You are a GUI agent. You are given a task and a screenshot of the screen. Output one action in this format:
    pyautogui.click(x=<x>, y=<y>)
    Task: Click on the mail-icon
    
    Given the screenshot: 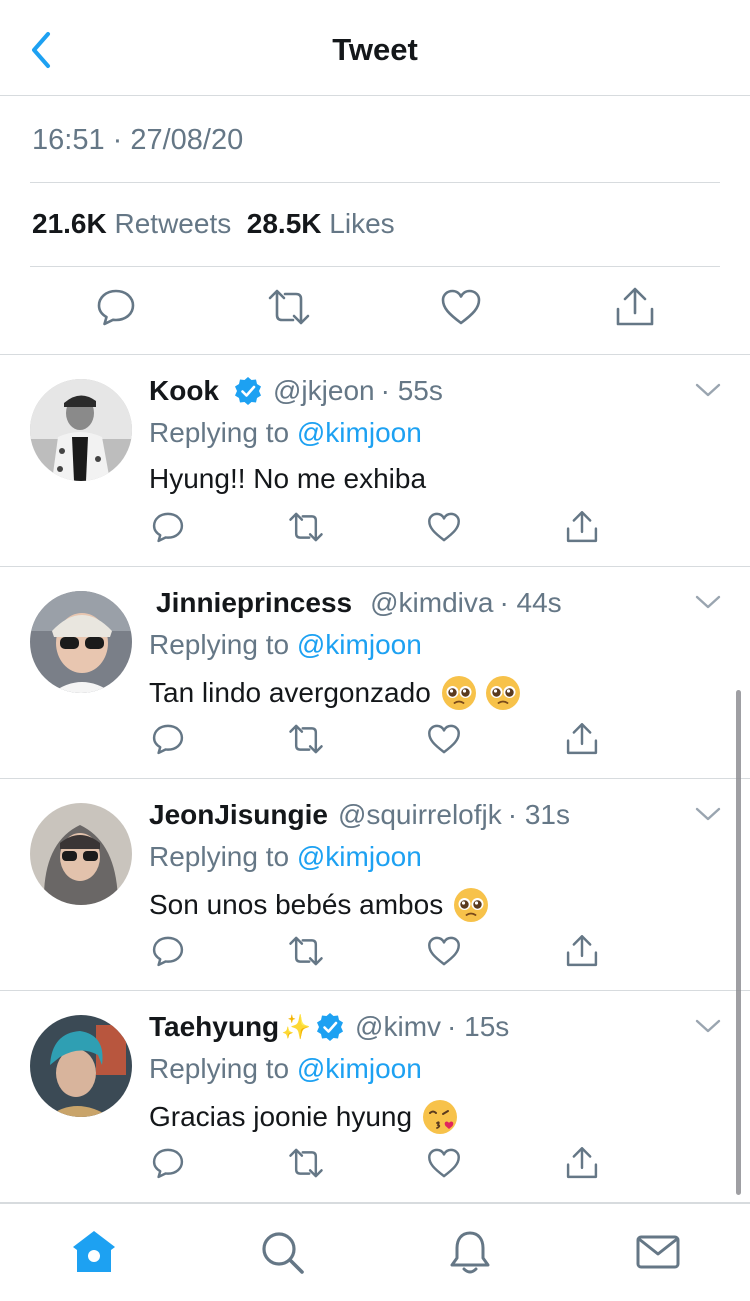 What is the action you would take?
    pyautogui.click(x=658, y=1252)
    